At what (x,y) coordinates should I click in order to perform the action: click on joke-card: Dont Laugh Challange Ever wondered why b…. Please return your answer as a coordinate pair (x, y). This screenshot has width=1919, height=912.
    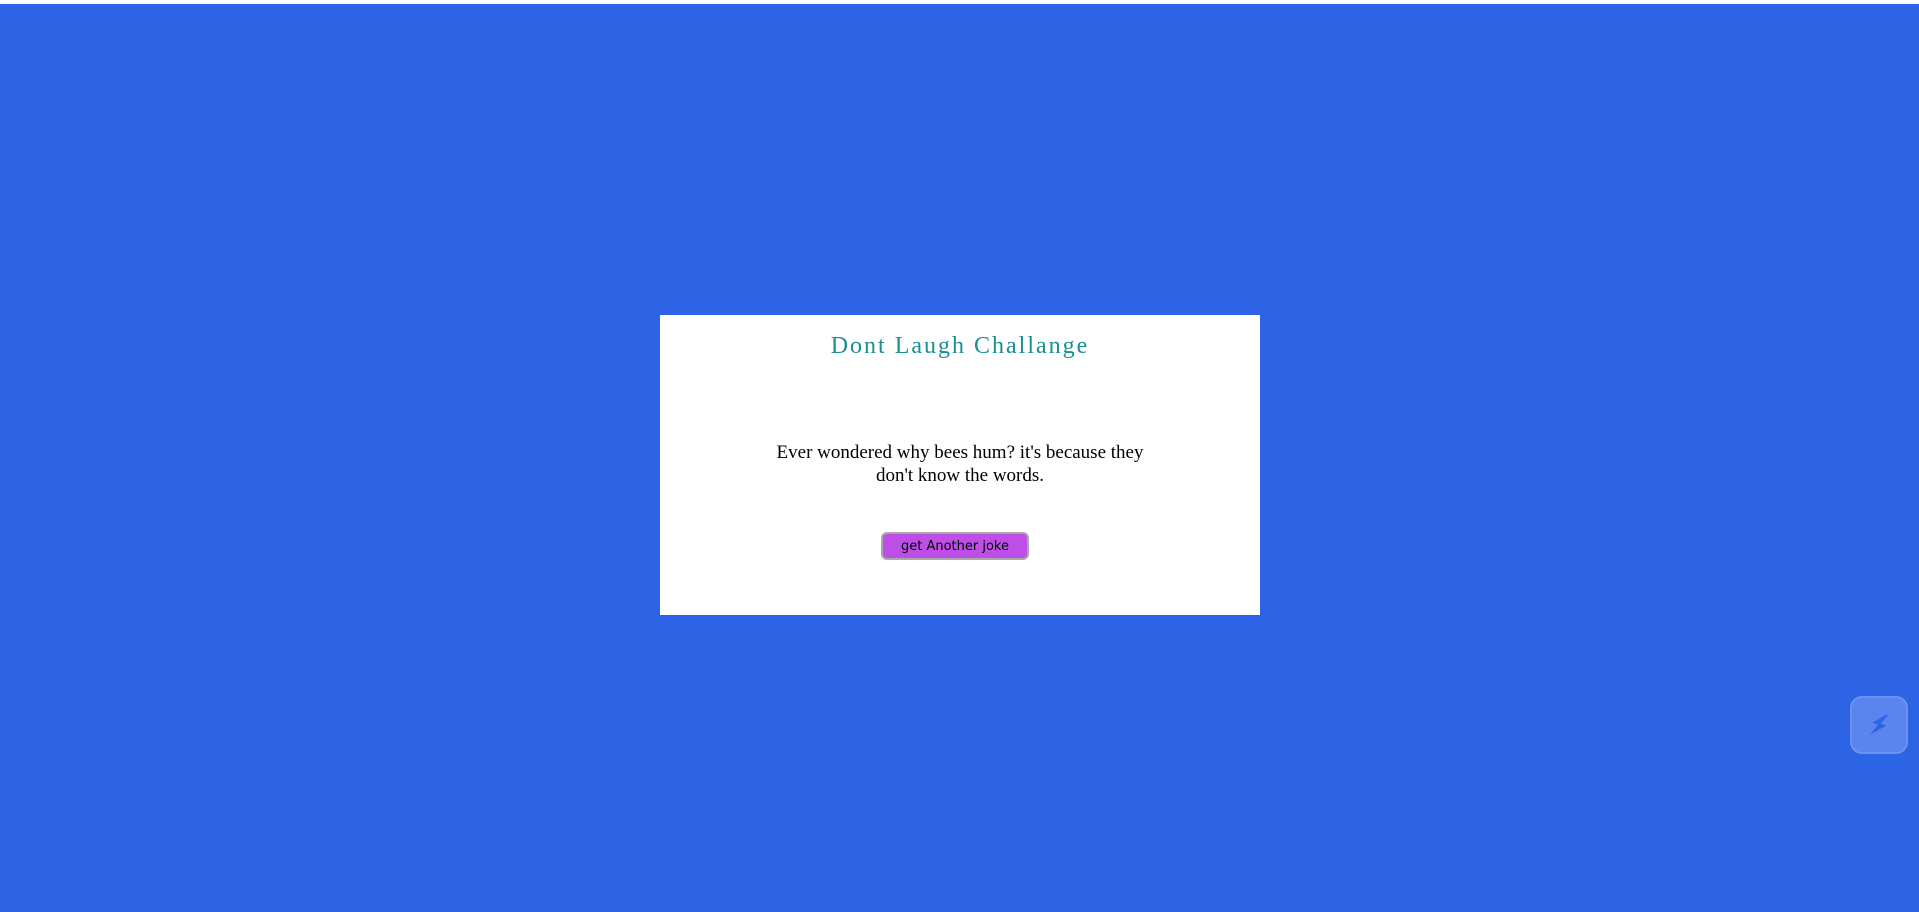
    Looking at the image, I should click on (960, 465).